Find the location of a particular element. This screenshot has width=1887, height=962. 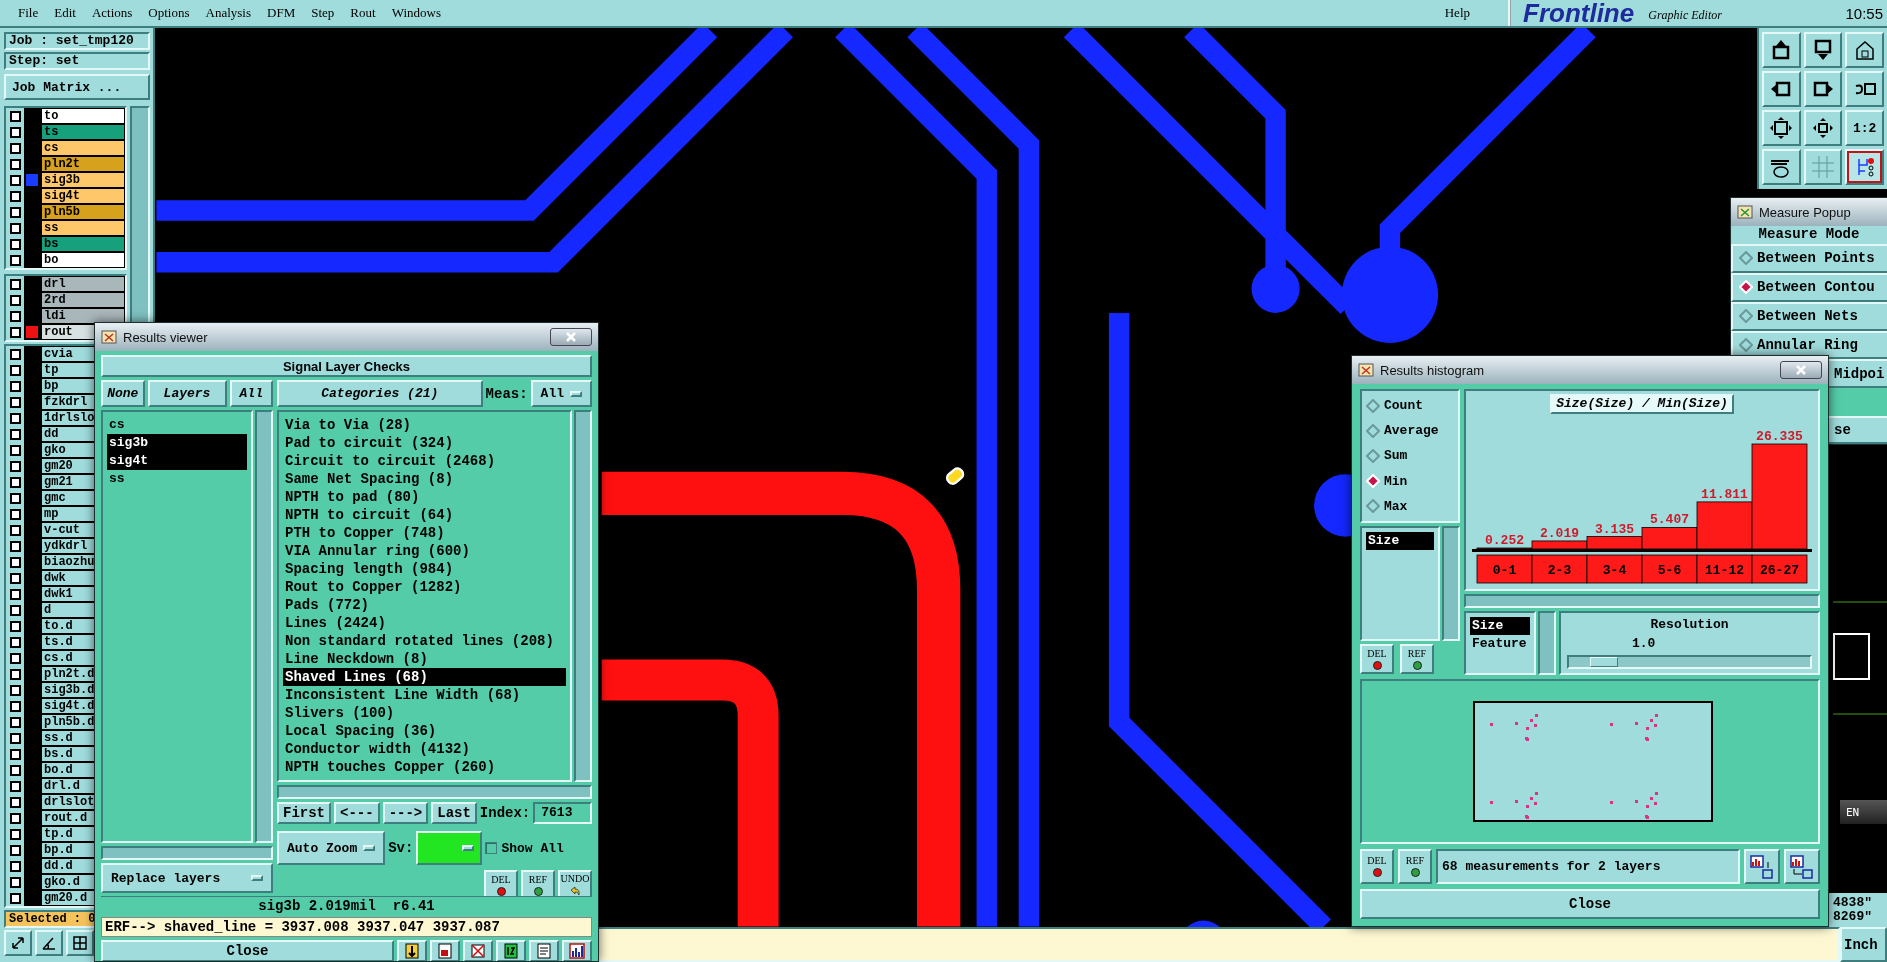

app-subtitle: Graphic Editor is located at coordinates (1685, 16).